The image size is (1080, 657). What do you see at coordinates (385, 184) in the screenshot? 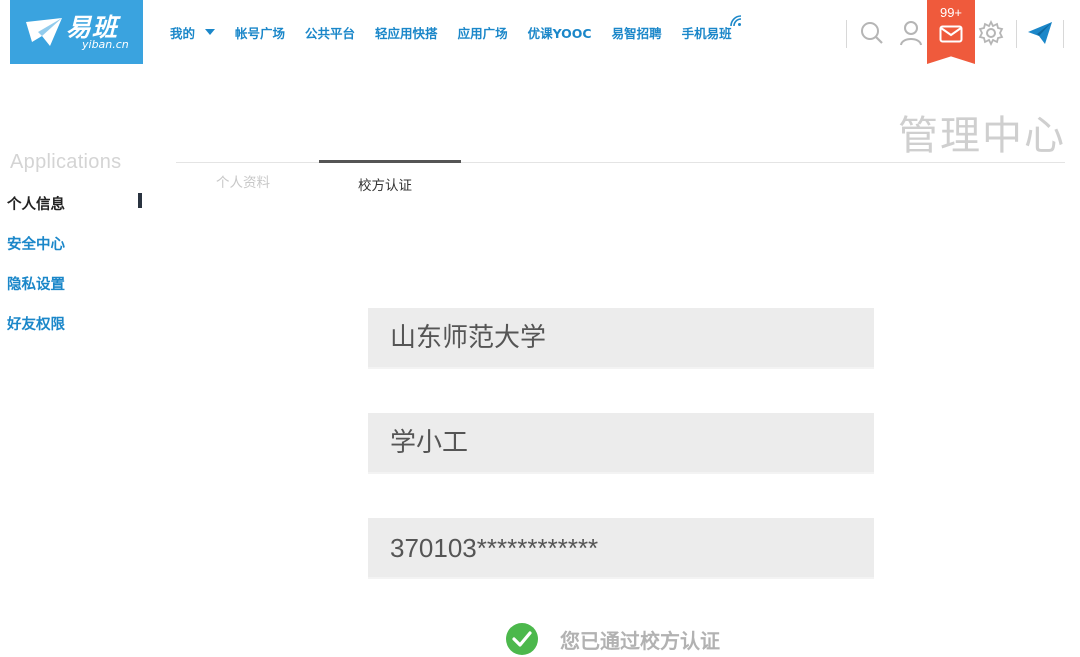
I see `tab-school-verification: 校方认证` at bounding box center [385, 184].